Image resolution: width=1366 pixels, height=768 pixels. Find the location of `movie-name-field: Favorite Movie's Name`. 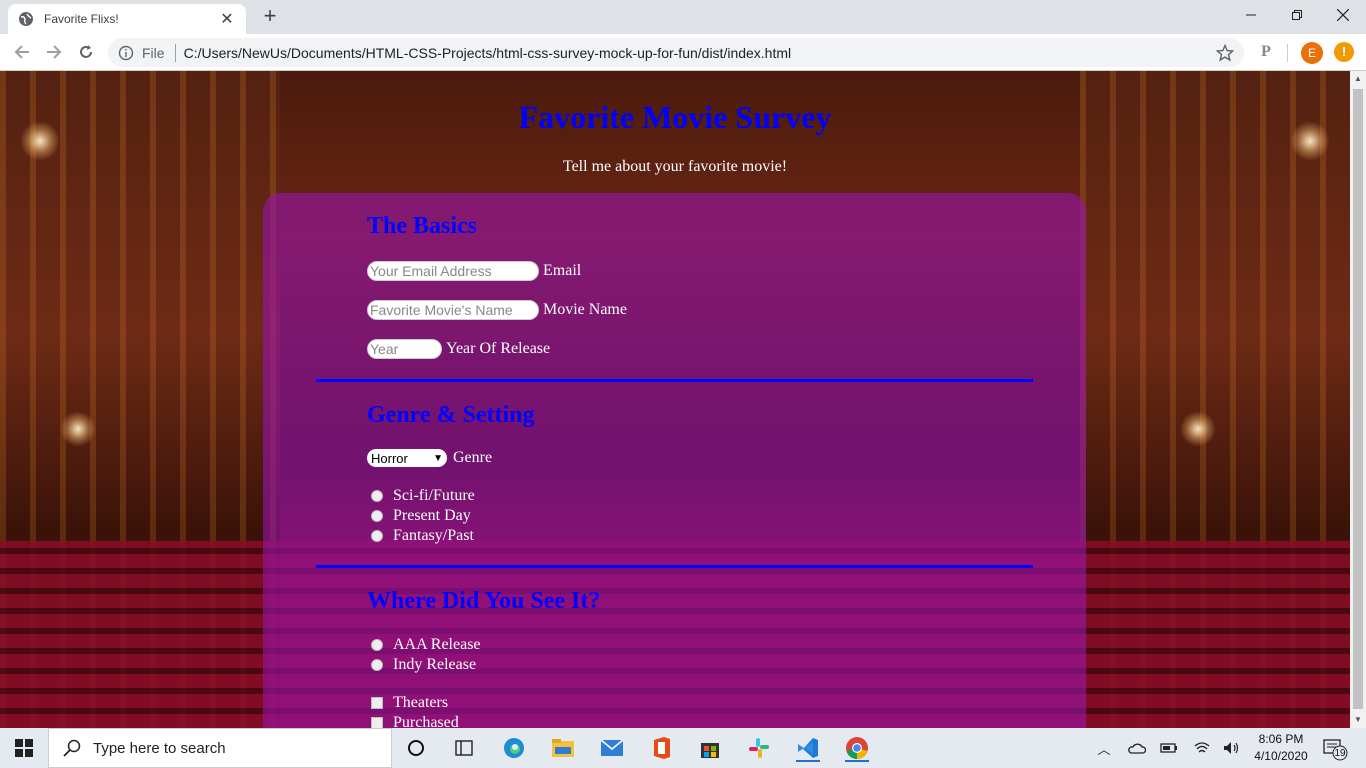

movie-name-field: Favorite Movie's Name is located at coordinates (453, 310).